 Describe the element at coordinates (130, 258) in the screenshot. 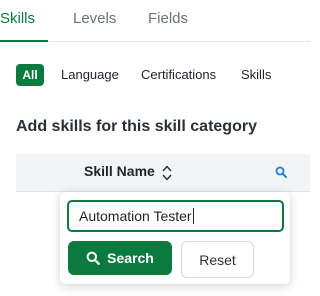

I see `search-button-label: Search` at that location.